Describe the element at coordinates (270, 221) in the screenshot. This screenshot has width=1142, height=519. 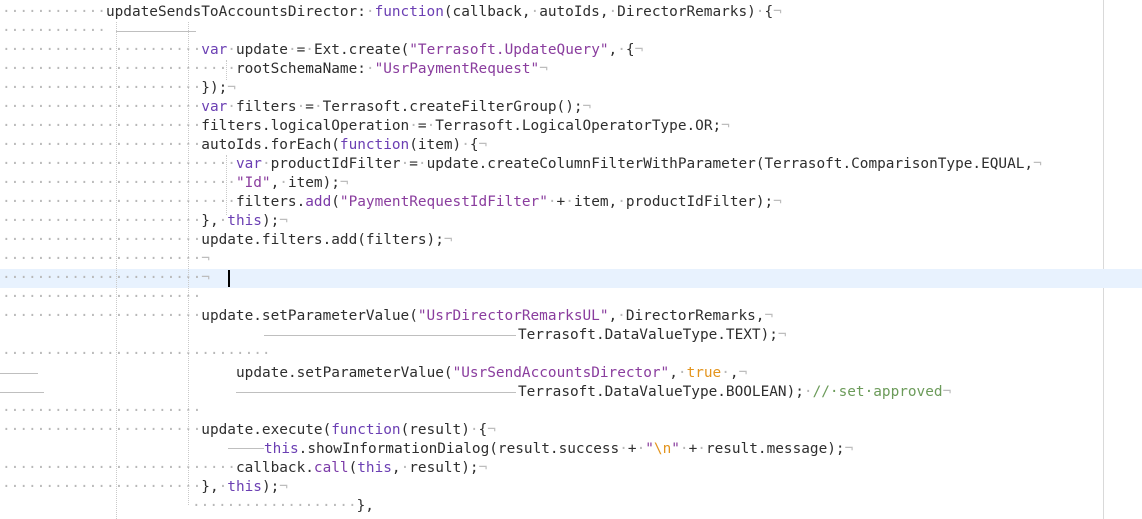
I see `code-token: );` at that location.